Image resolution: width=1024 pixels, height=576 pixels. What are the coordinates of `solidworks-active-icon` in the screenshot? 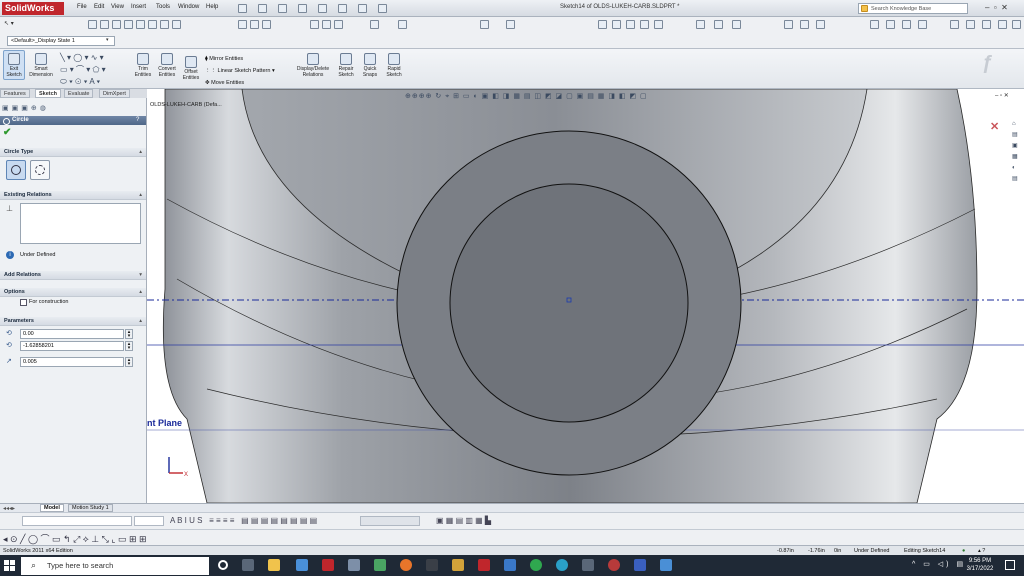 It's located at (484, 565).